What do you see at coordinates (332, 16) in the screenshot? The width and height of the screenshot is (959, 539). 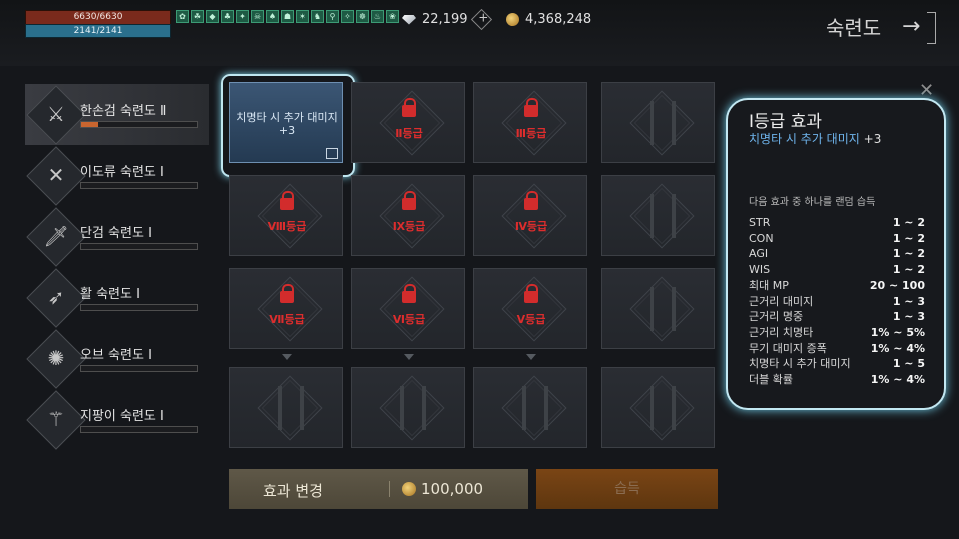 I see `buff-icon: ⚲` at bounding box center [332, 16].